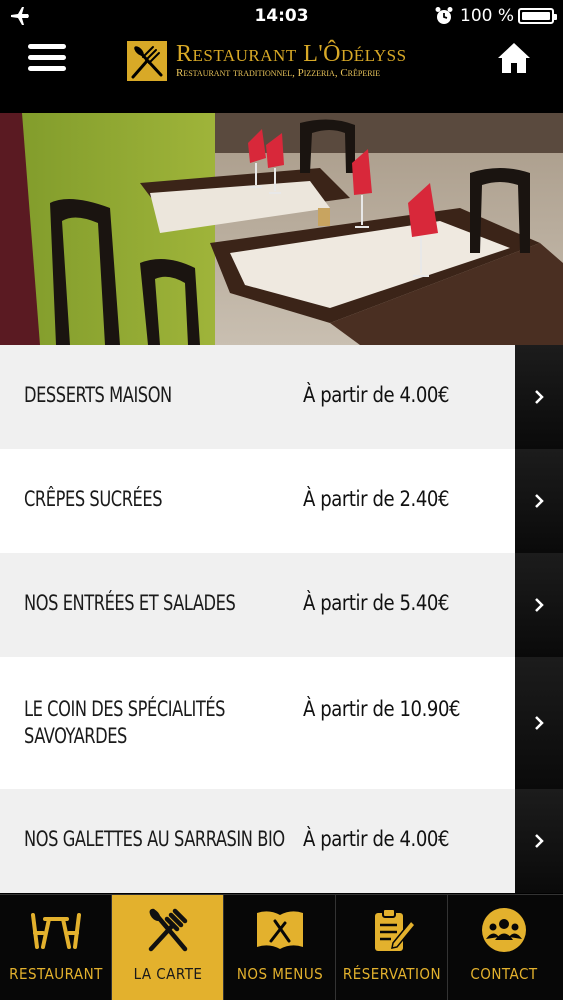 The width and height of the screenshot is (563, 1000). I want to click on tab-contact: CONTACT, so click(505, 947).